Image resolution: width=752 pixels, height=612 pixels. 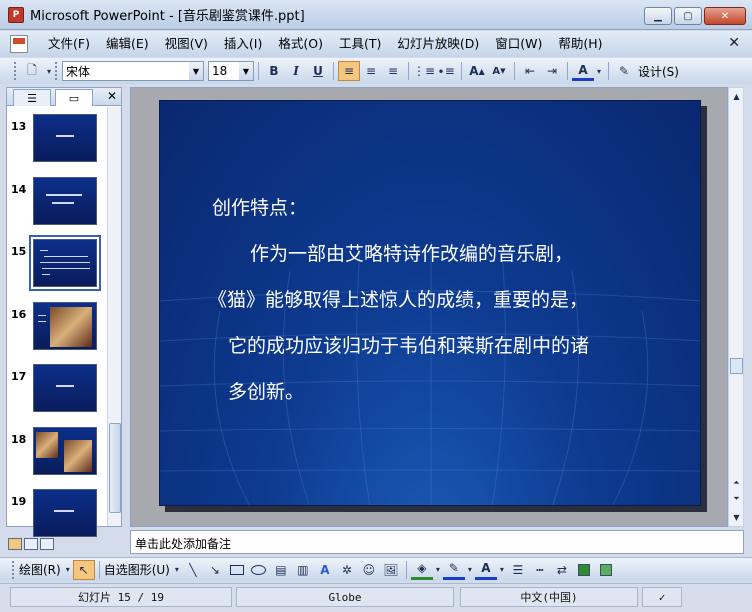 What do you see at coordinates (112, 96) in the screenshot?
I see `close-panel-icon: ✕` at bounding box center [112, 96].